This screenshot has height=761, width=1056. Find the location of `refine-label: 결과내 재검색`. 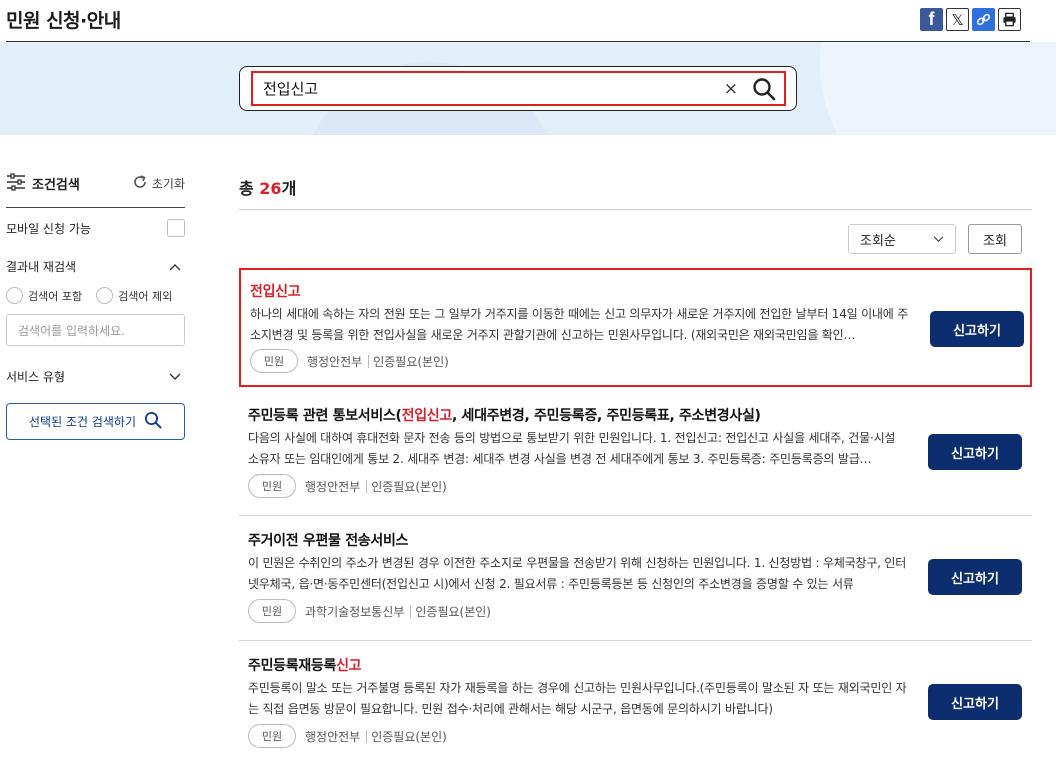

refine-label: 결과내 재검색 is located at coordinates (41, 267).